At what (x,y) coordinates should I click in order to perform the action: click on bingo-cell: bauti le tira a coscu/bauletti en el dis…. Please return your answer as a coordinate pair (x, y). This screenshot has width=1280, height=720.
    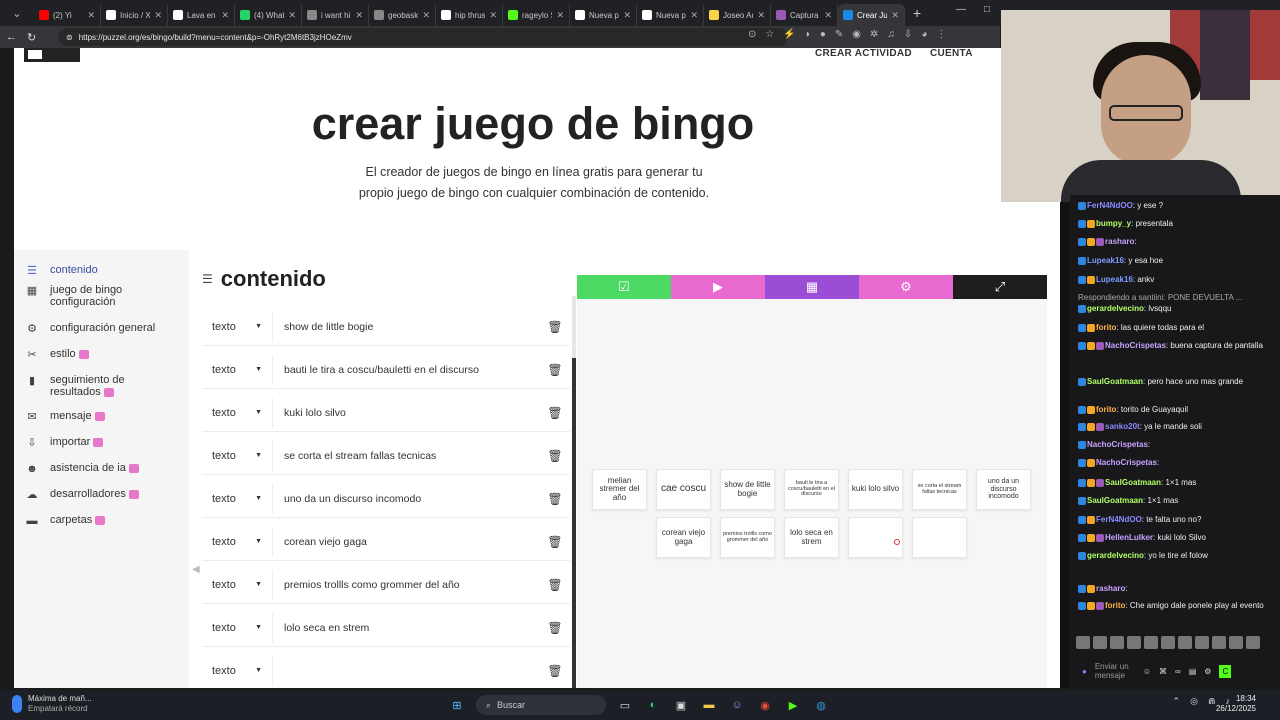
    Looking at the image, I should click on (811, 489).